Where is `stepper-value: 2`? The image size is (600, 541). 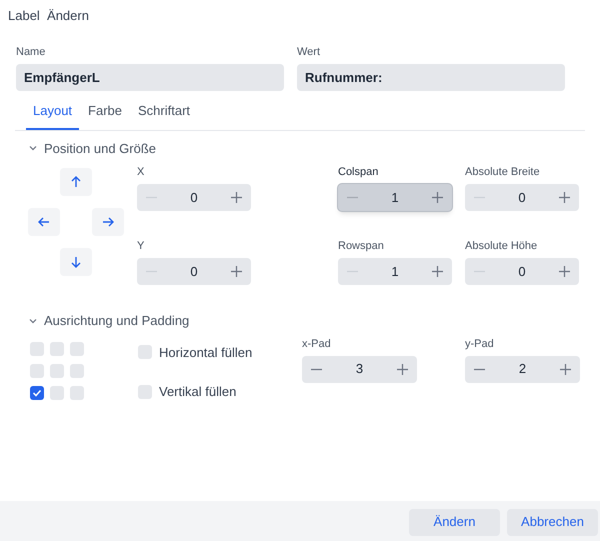 stepper-value: 2 is located at coordinates (522, 369).